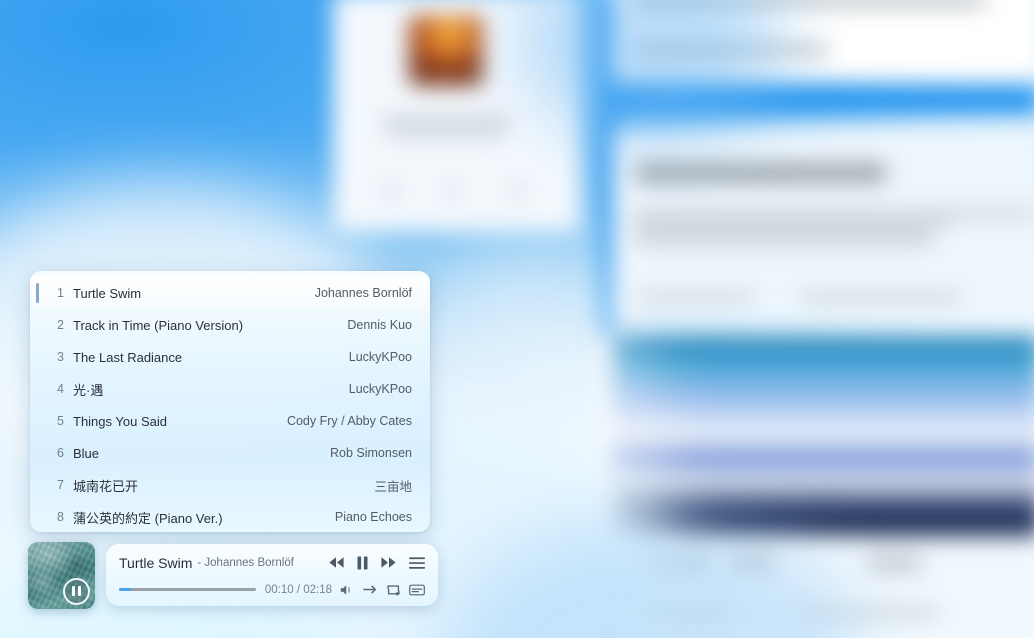  I want to click on pause-button, so click(362, 563).